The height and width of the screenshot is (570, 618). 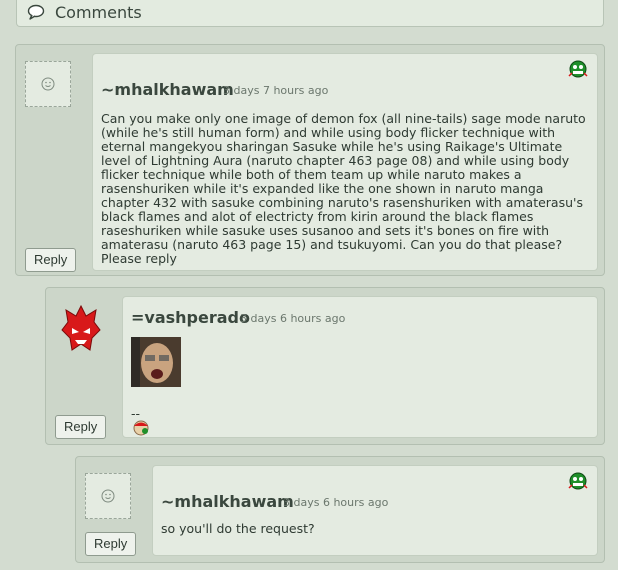 What do you see at coordinates (141, 428) in the screenshot?
I see `mini-avatar-icon` at bounding box center [141, 428].